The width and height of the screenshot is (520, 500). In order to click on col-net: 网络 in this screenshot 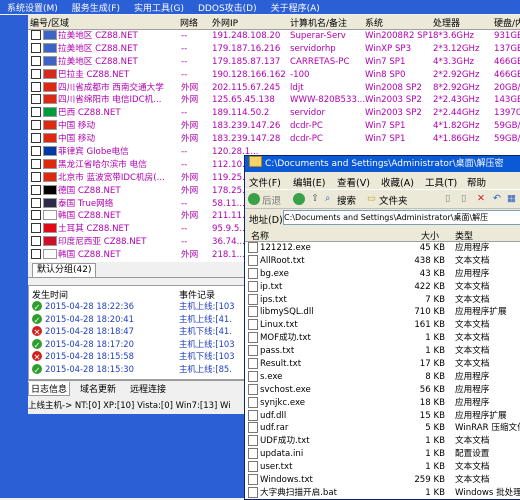, I will do `click(189, 22)`.